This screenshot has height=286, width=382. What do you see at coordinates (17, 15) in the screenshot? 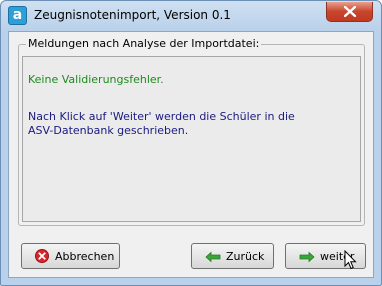
I see `app-logo-icon: a` at bounding box center [17, 15].